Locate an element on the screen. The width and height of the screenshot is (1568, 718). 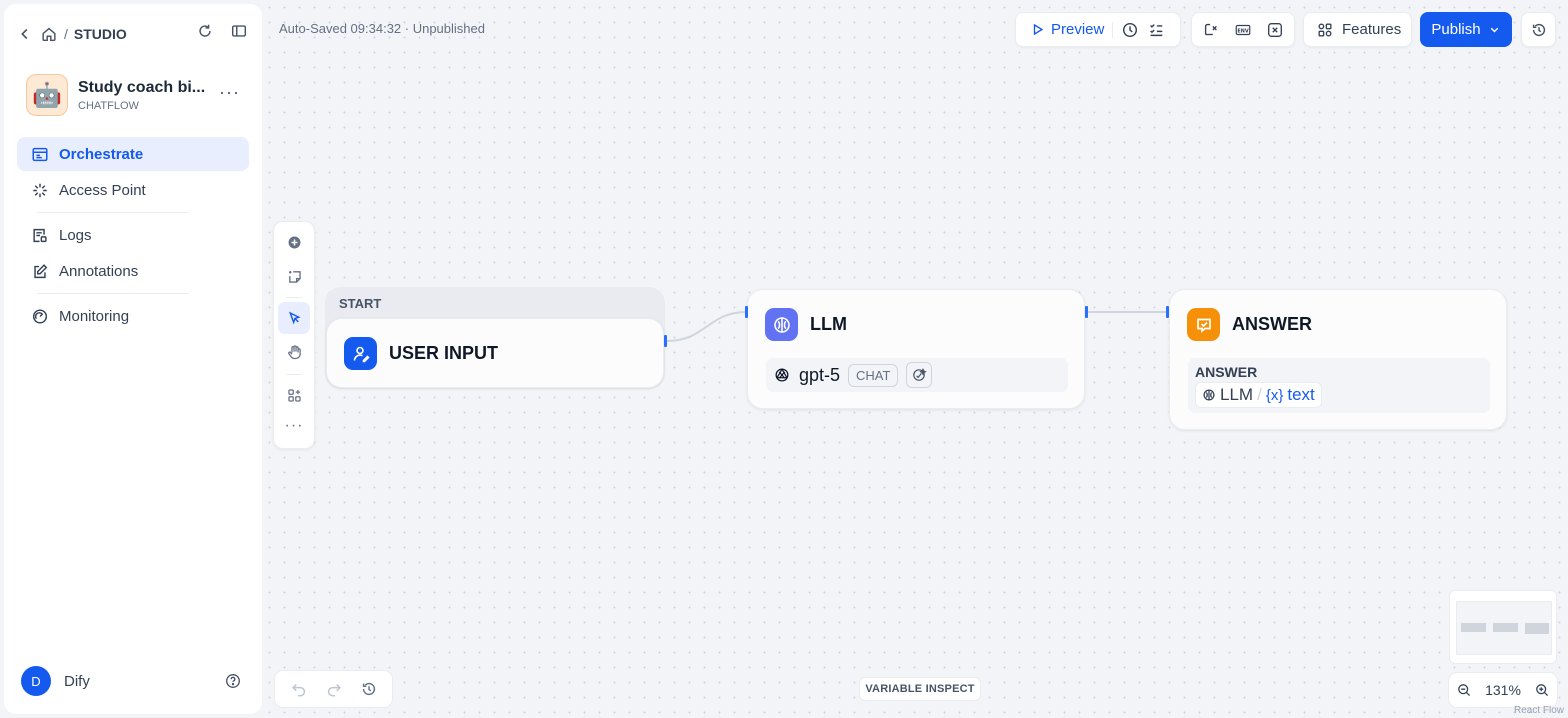
features-button: Features is located at coordinates (1357, 29).